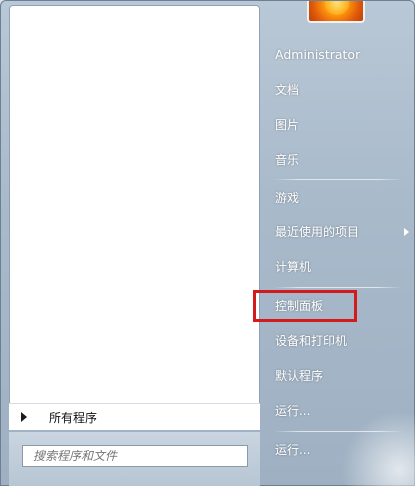 This screenshot has height=486, width=415. I want to click on search-input, so click(135, 456).